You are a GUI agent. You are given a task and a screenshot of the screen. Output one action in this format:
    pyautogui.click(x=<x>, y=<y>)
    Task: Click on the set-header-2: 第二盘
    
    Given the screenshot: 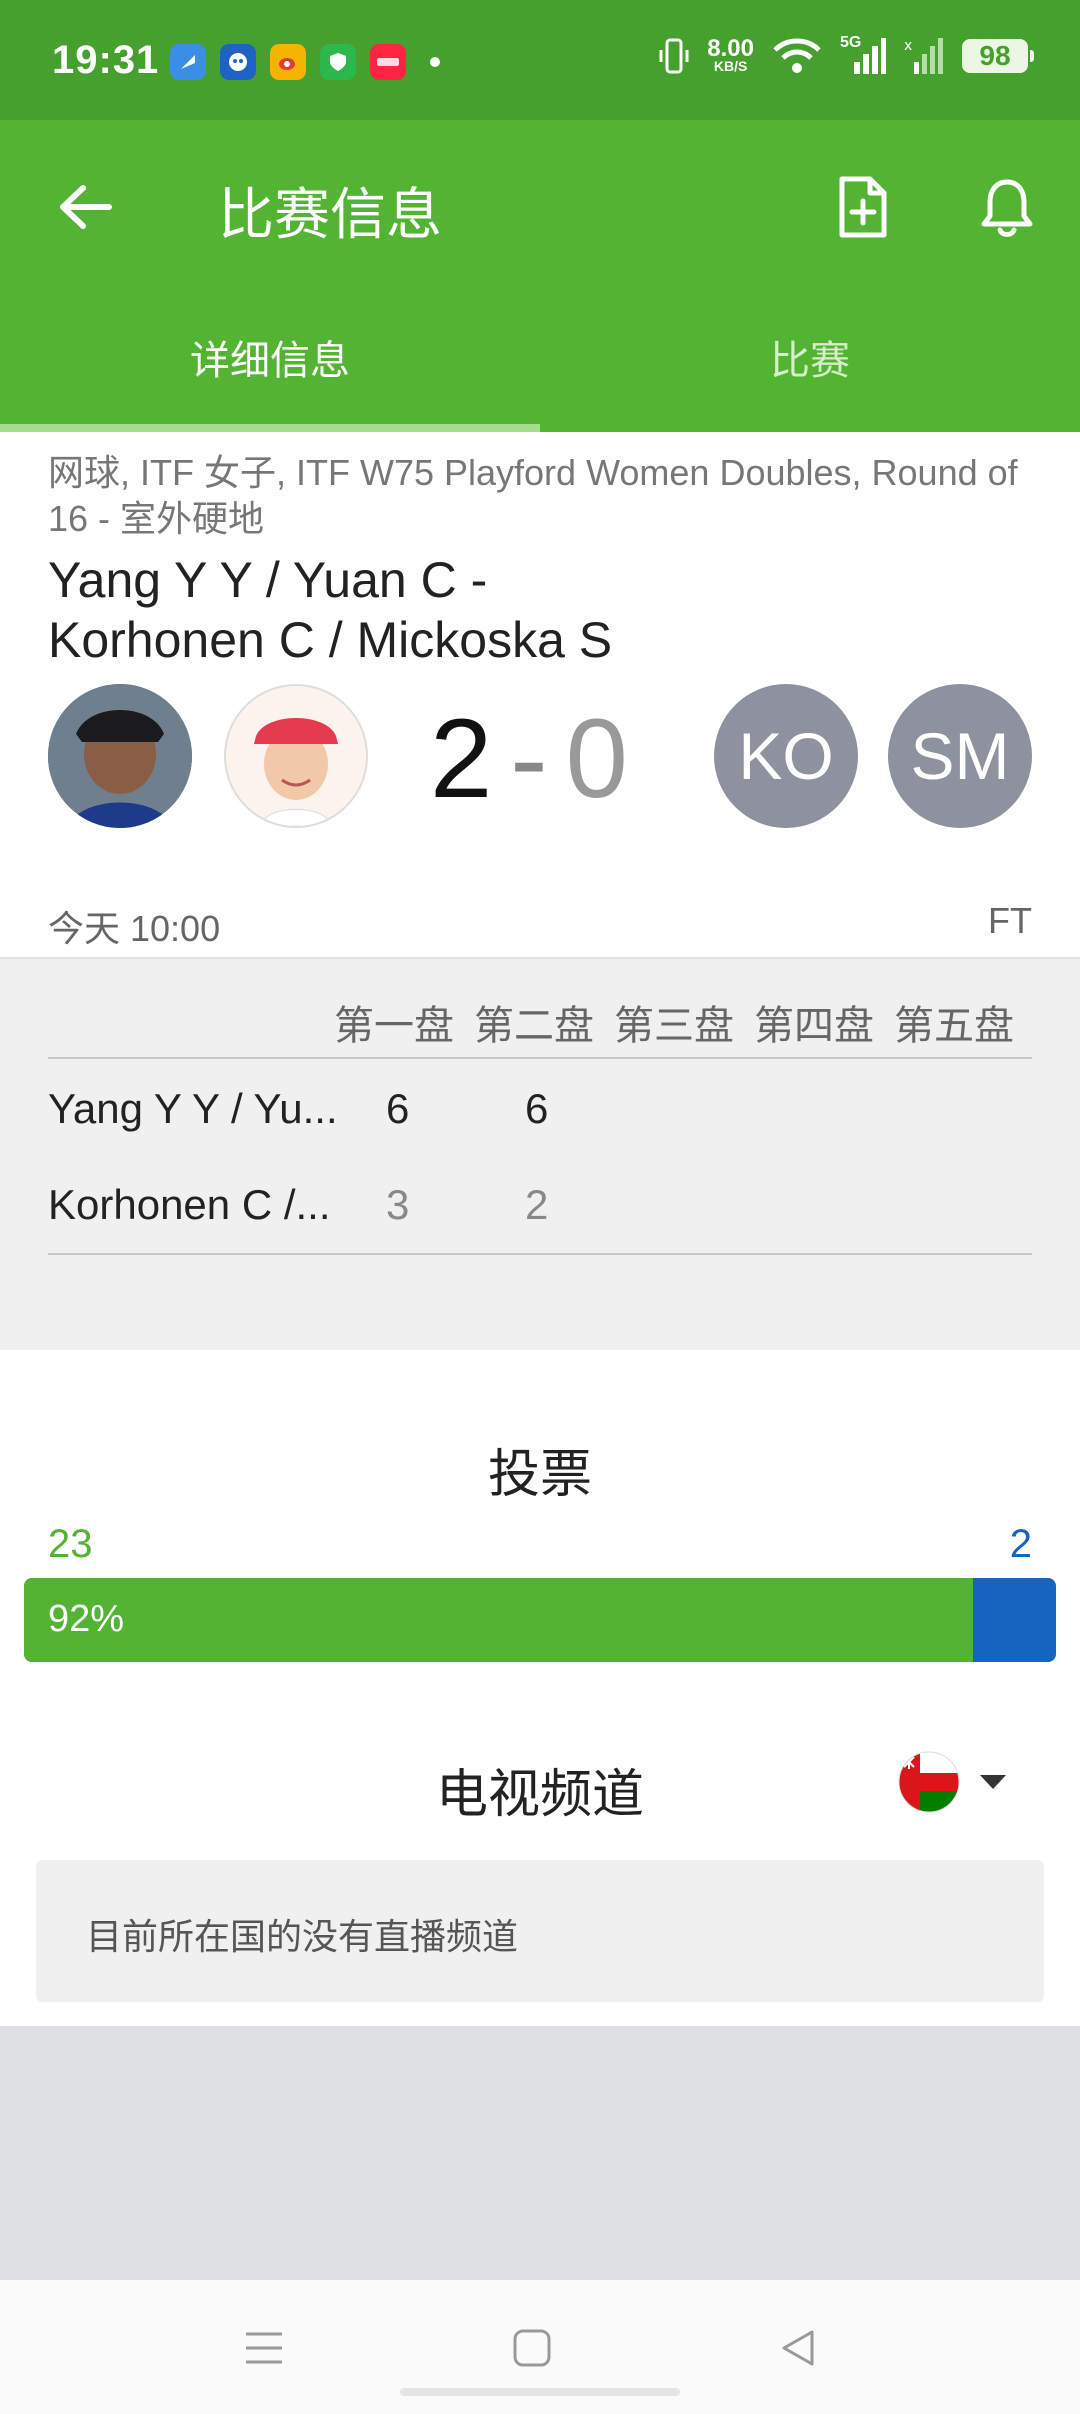 What is the action you would take?
    pyautogui.click(x=534, y=1026)
    